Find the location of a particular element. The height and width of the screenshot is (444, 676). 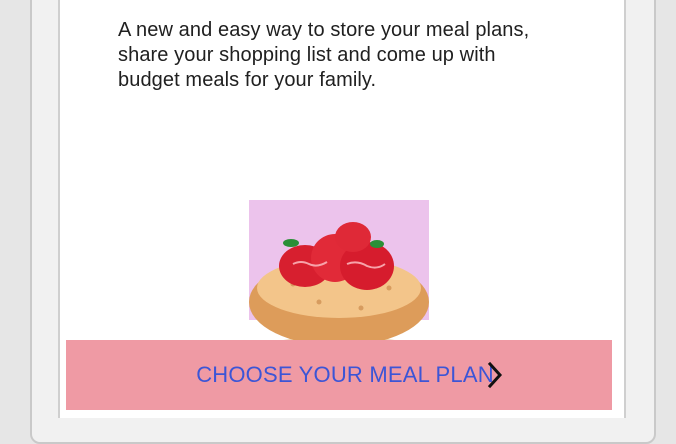

chevron-right-icon is located at coordinates (494, 375).